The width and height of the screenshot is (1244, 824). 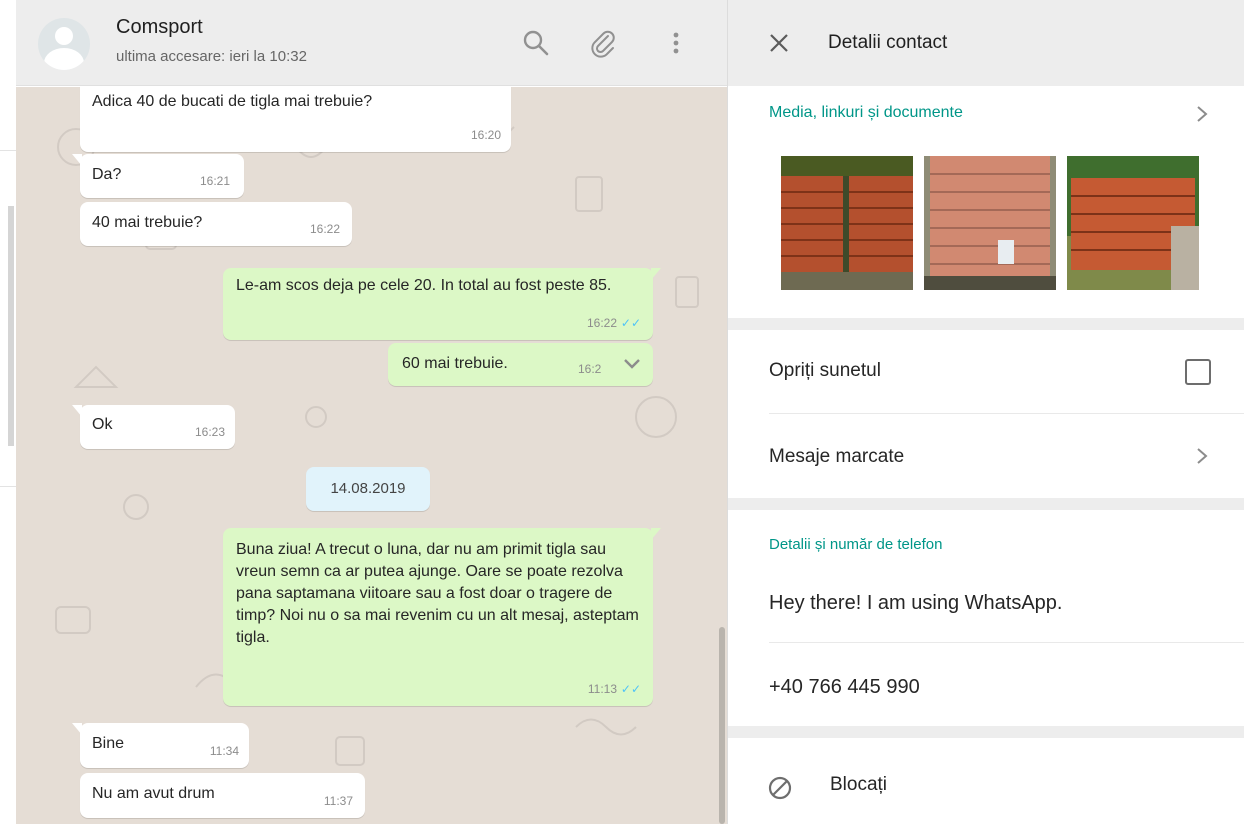 What do you see at coordinates (986, 43) in the screenshot?
I see `panel-header: Detalii contact` at bounding box center [986, 43].